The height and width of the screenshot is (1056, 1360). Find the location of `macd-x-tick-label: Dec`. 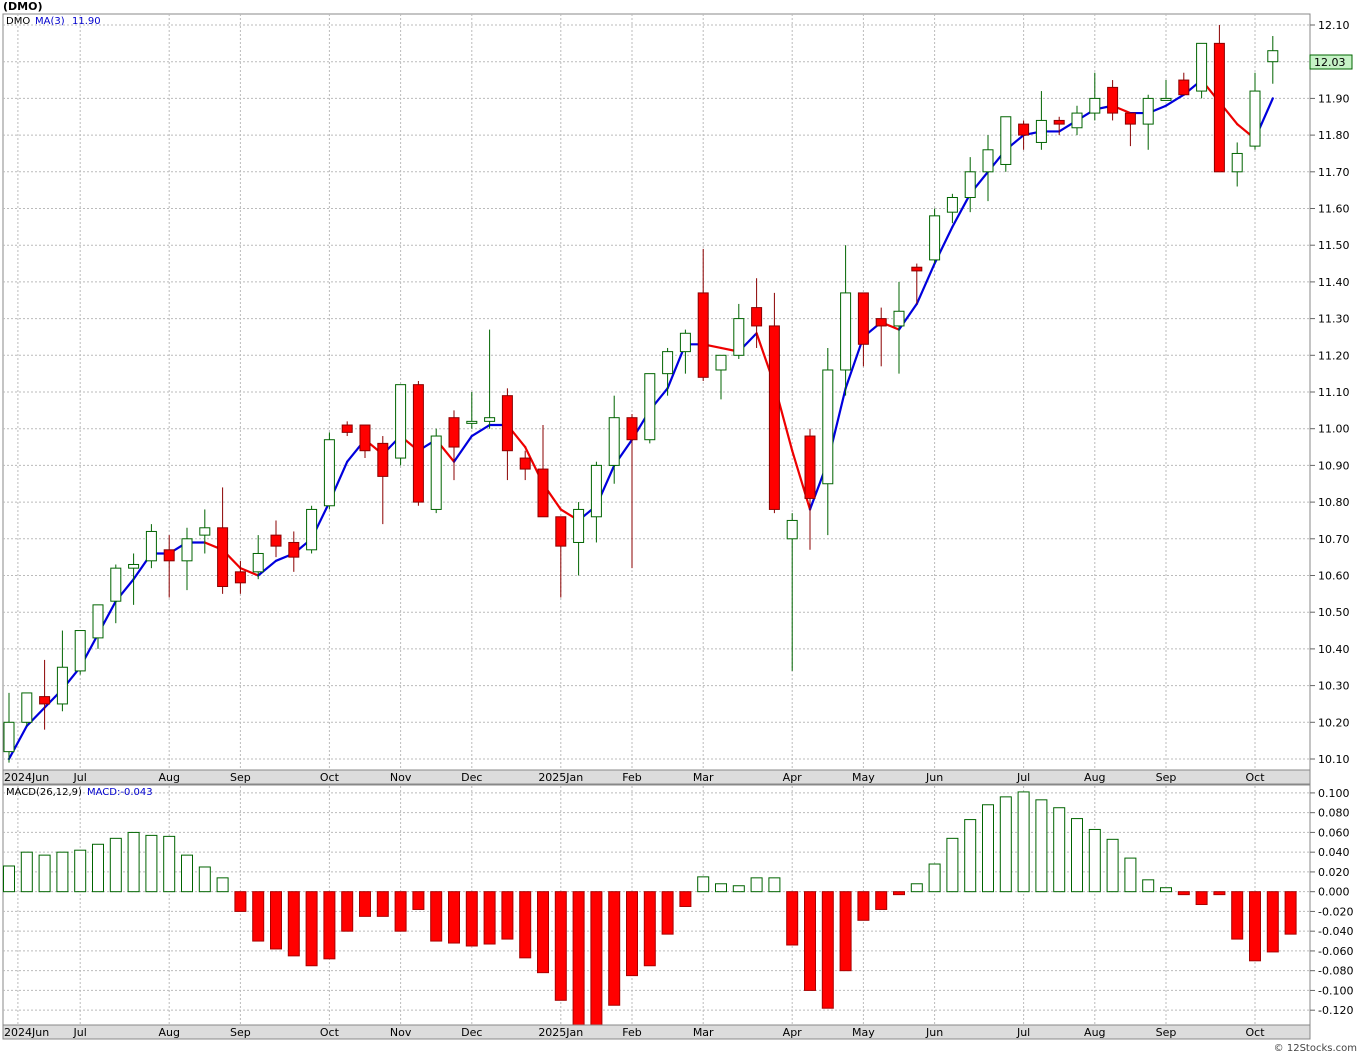

macd-x-tick-label: Dec is located at coordinates (471, 1032).